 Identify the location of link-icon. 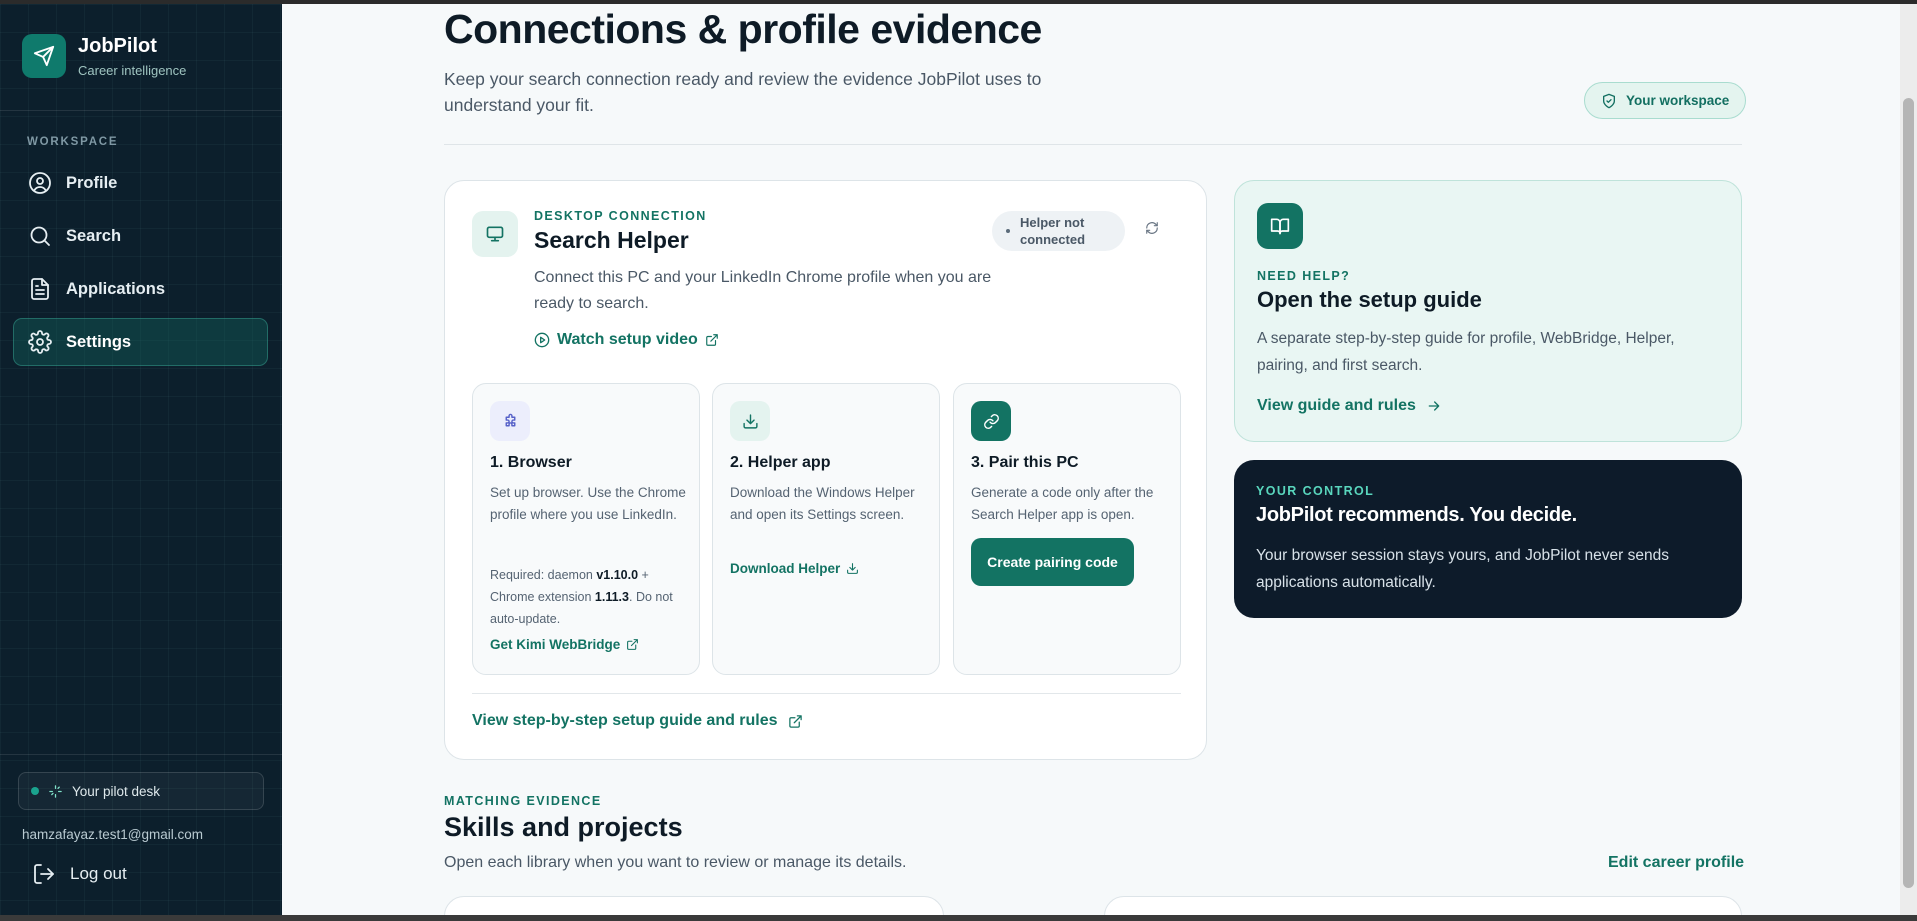
(991, 421).